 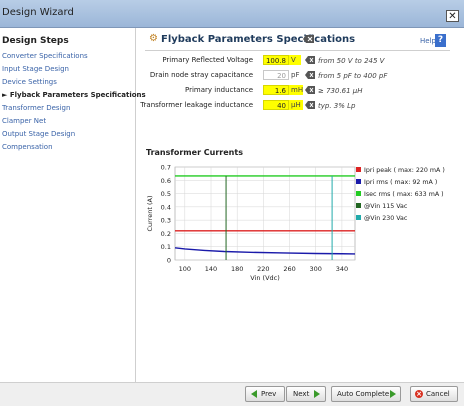 I want to click on primary-reflected-voltage-unit: V, so click(x=295, y=60).